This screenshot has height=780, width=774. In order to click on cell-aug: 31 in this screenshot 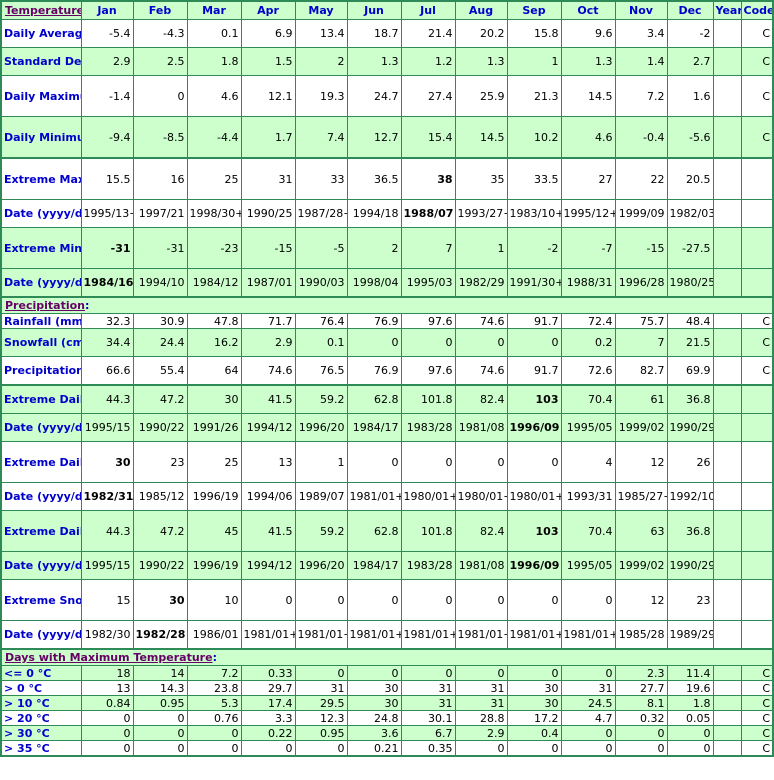, I will do `click(481, 688)`.